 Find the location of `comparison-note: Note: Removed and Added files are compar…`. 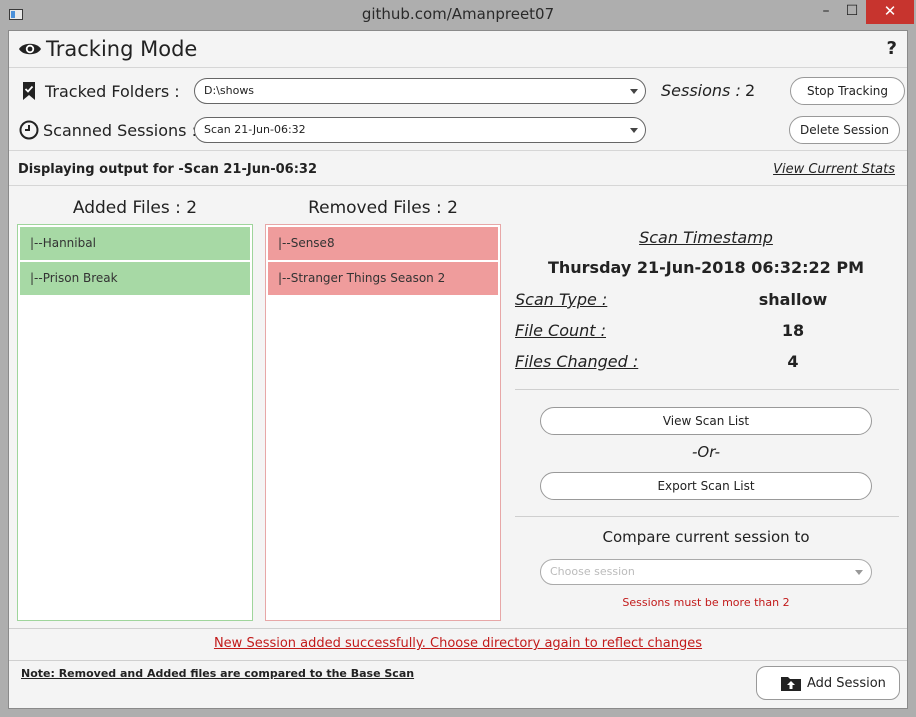

comparison-note: Note: Removed and Added files are compar… is located at coordinates (218, 673).